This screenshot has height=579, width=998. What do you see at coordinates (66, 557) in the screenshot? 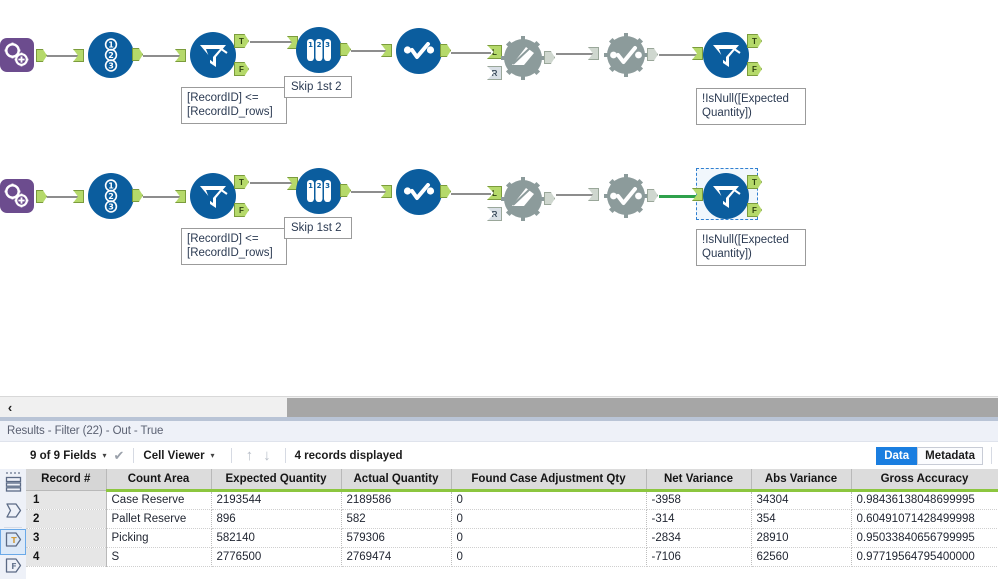
I see `cell-record: 4` at bounding box center [66, 557].